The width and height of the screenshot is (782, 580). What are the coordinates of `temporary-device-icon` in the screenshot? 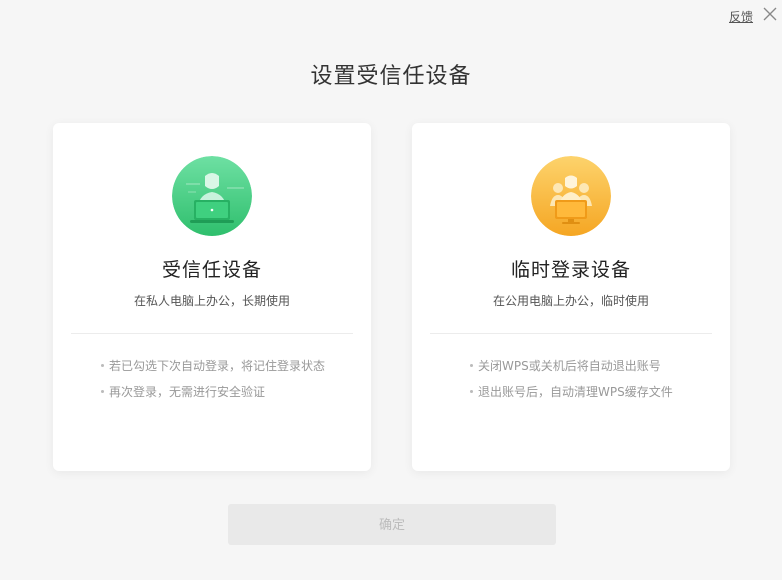 It's located at (571, 196).